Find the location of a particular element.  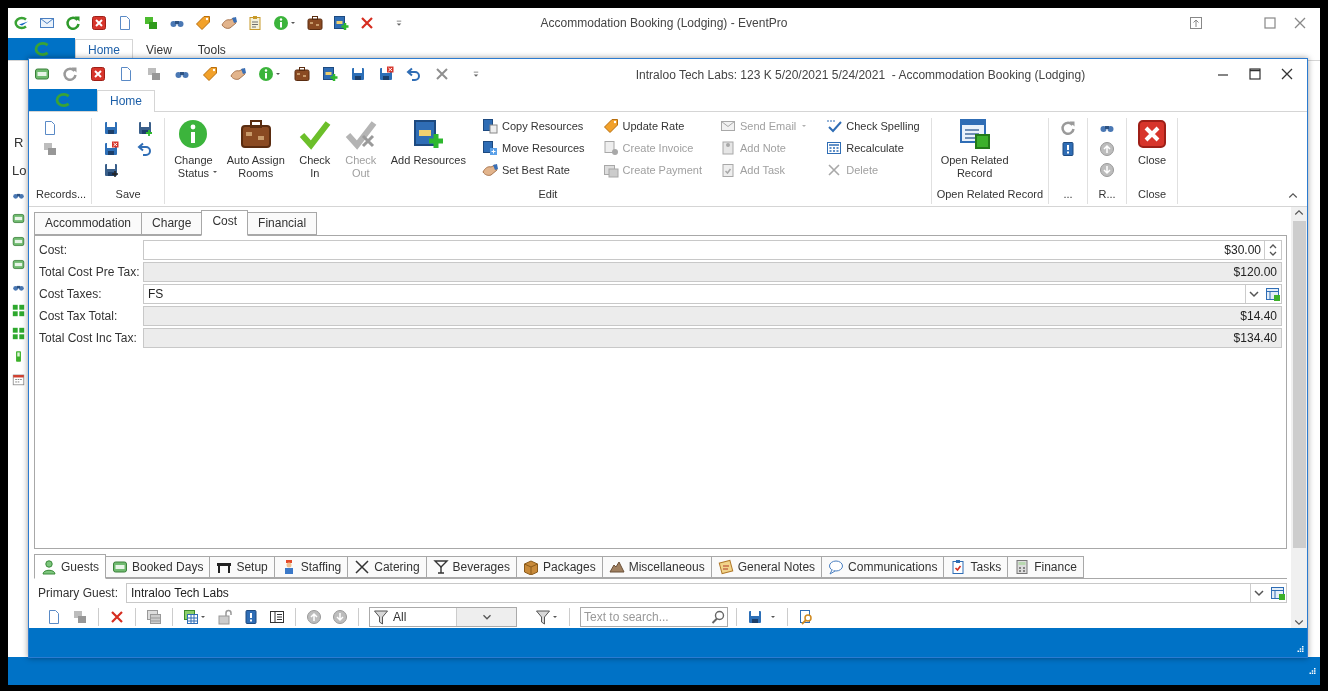

ribbon-button: Add Resources is located at coordinates (428, 142).